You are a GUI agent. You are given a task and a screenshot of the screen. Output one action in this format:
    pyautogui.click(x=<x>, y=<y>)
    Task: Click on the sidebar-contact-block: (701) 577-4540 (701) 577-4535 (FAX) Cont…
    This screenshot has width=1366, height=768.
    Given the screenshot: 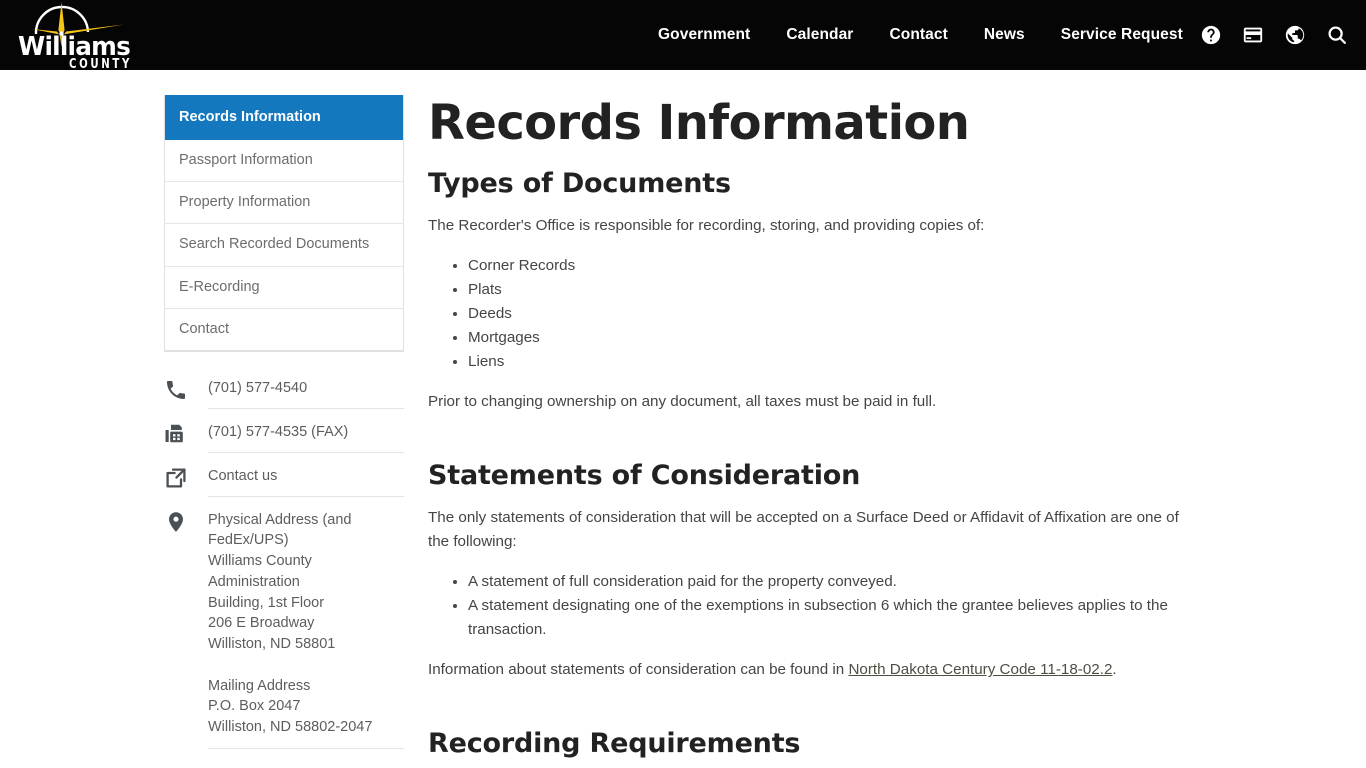 What is the action you would take?
    pyautogui.click(x=284, y=561)
    